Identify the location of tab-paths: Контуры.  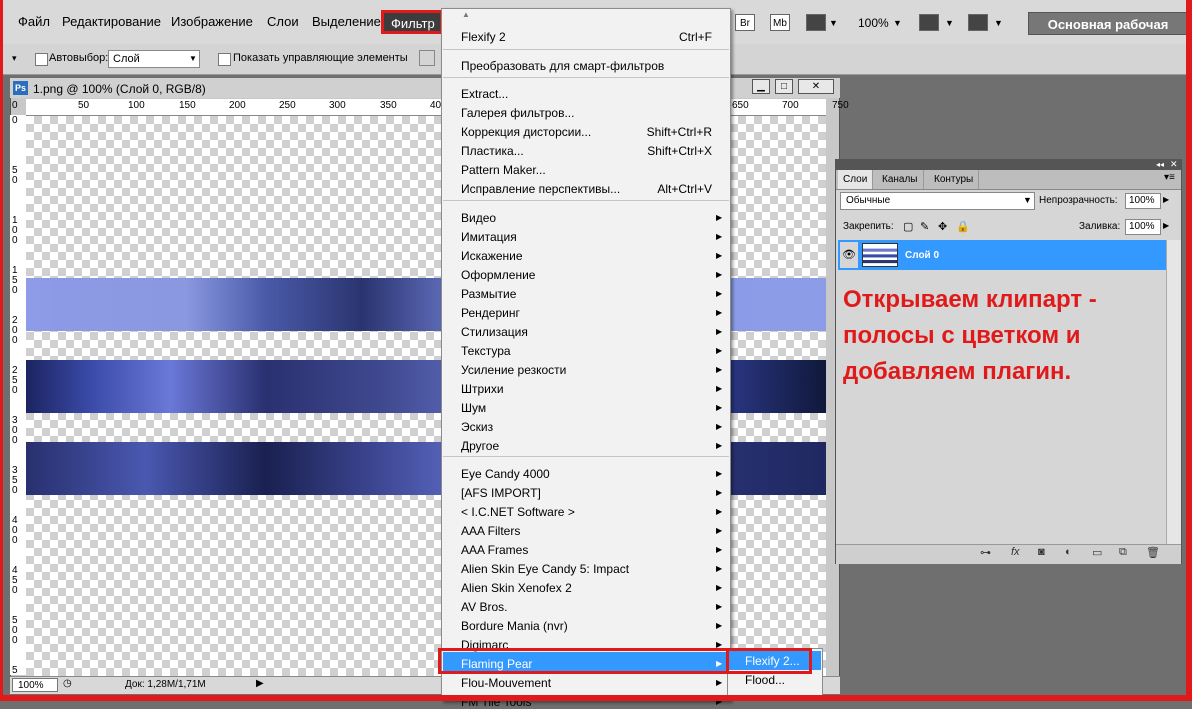
(954, 179).